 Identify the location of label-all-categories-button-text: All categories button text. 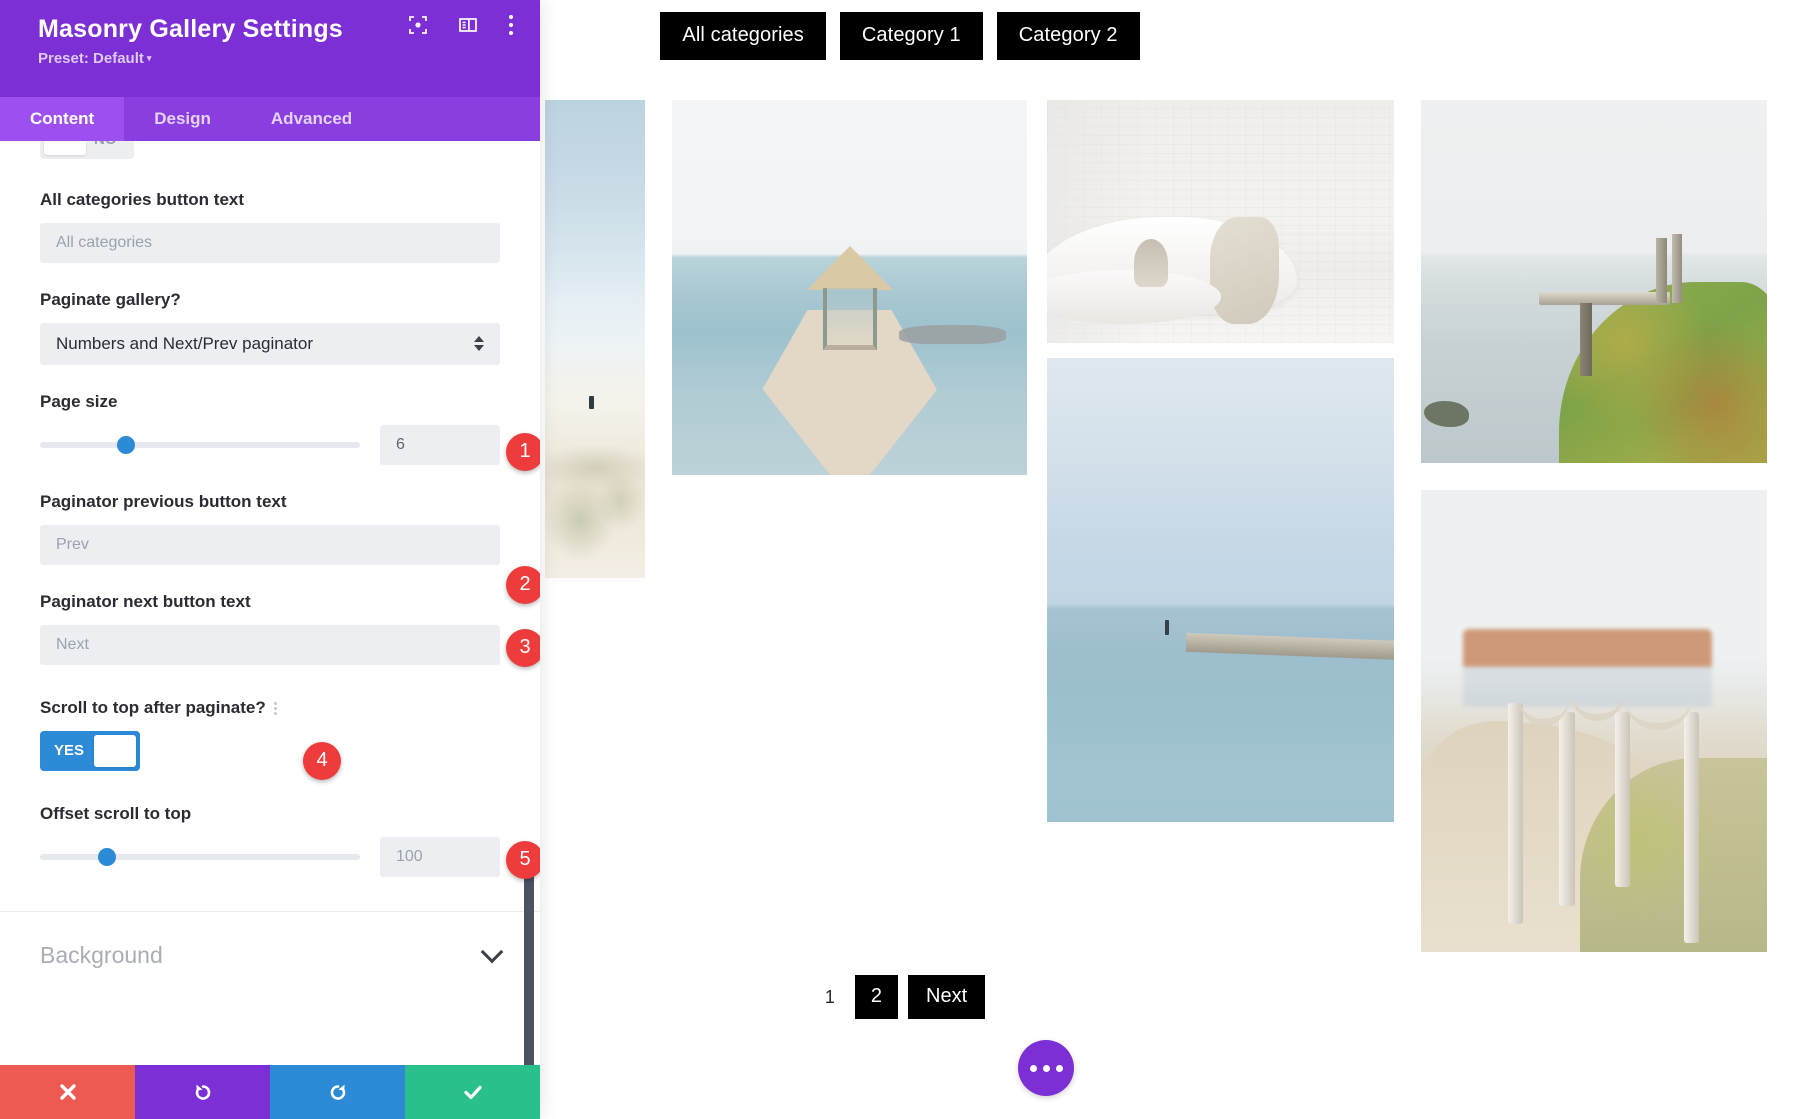
(142, 199).